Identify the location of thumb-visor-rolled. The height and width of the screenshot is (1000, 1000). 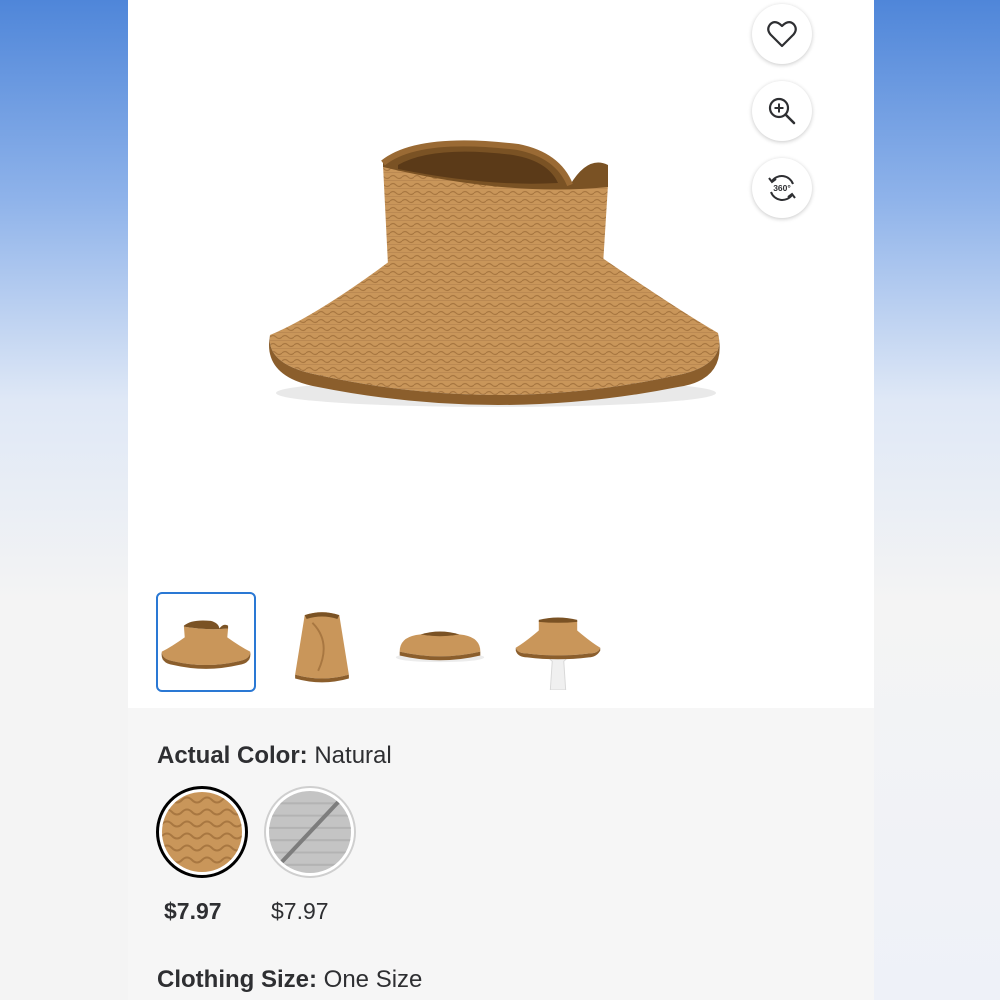
(322, 647).